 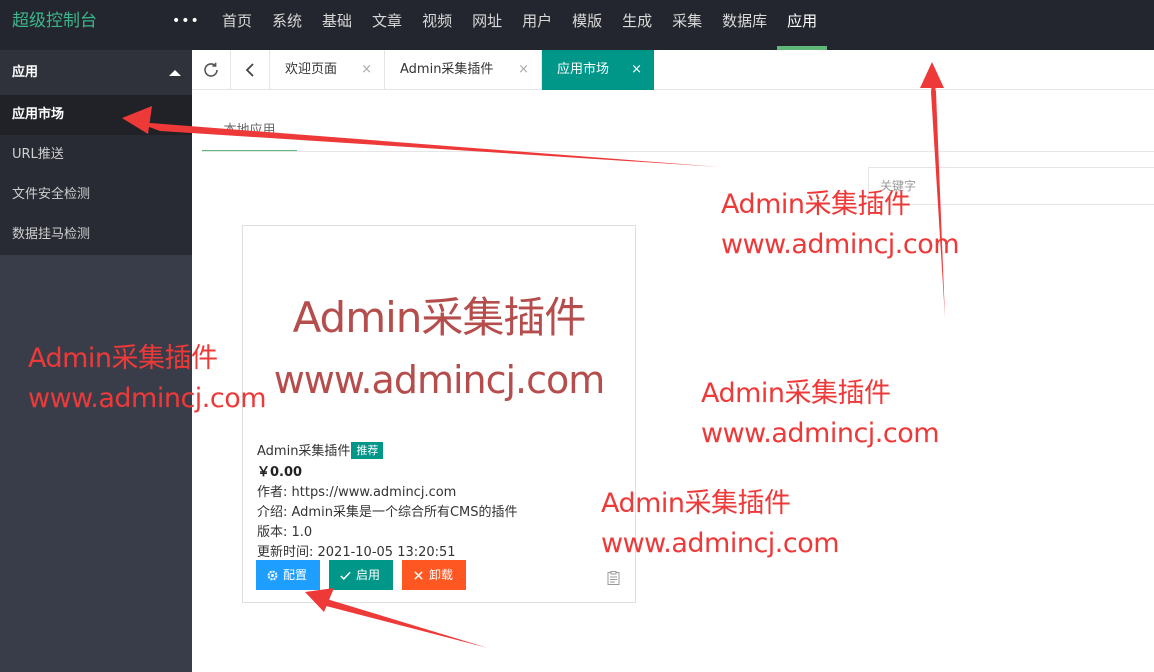 I want to click on tab-app-market: 应用市场 ×, so click(x=598, y=70).